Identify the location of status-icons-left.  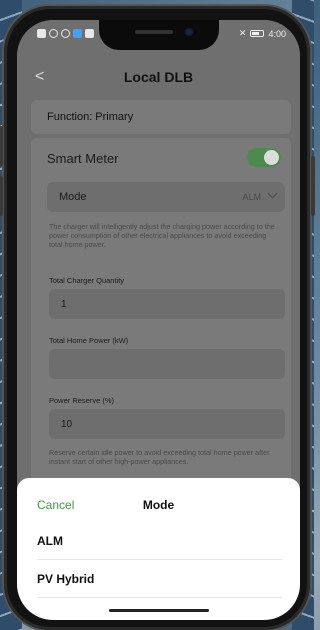
(65, 33).